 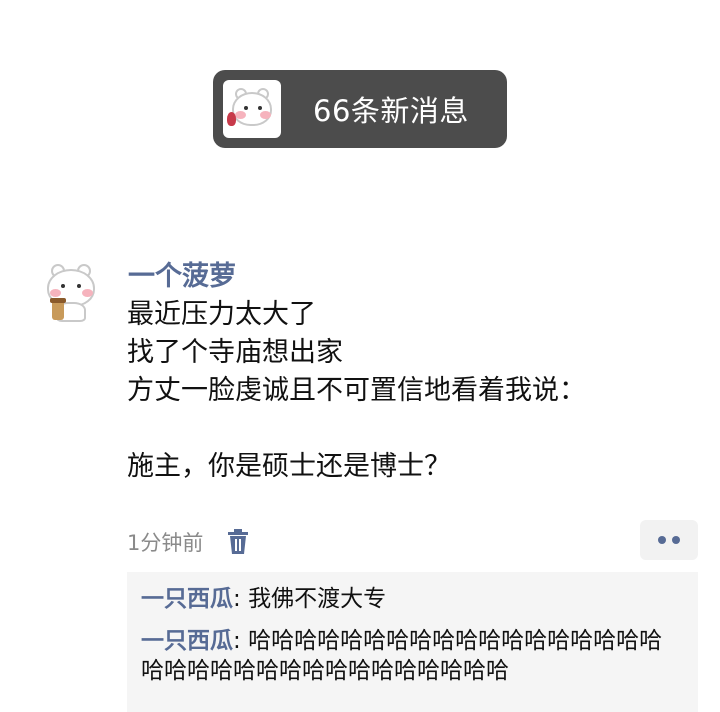 I want to click on post-author-name: 一个菠萝, so click(x=182, y=273).